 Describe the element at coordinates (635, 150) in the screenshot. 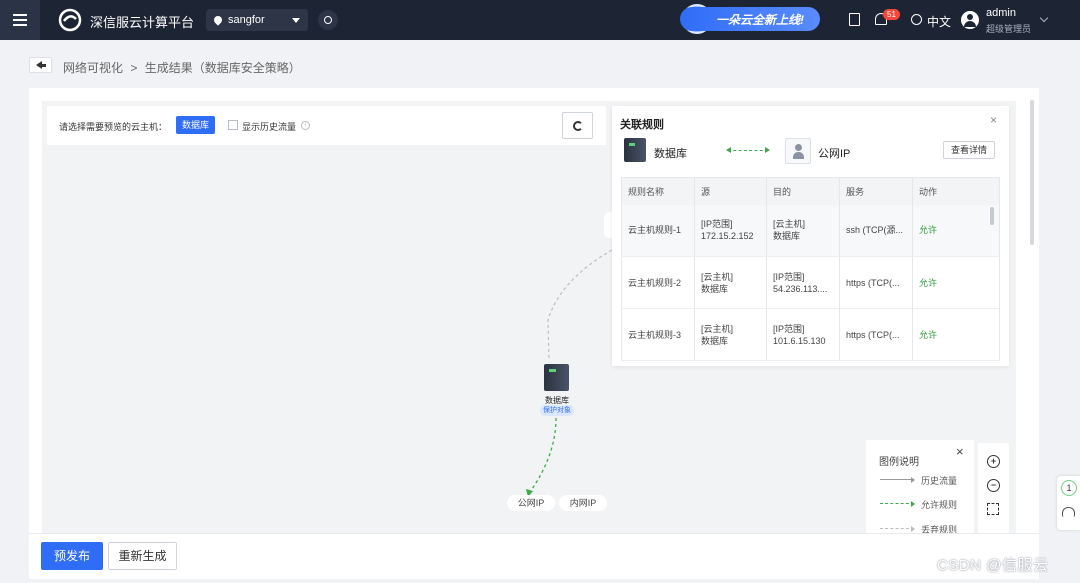

I see `database-server-icon` at that location.